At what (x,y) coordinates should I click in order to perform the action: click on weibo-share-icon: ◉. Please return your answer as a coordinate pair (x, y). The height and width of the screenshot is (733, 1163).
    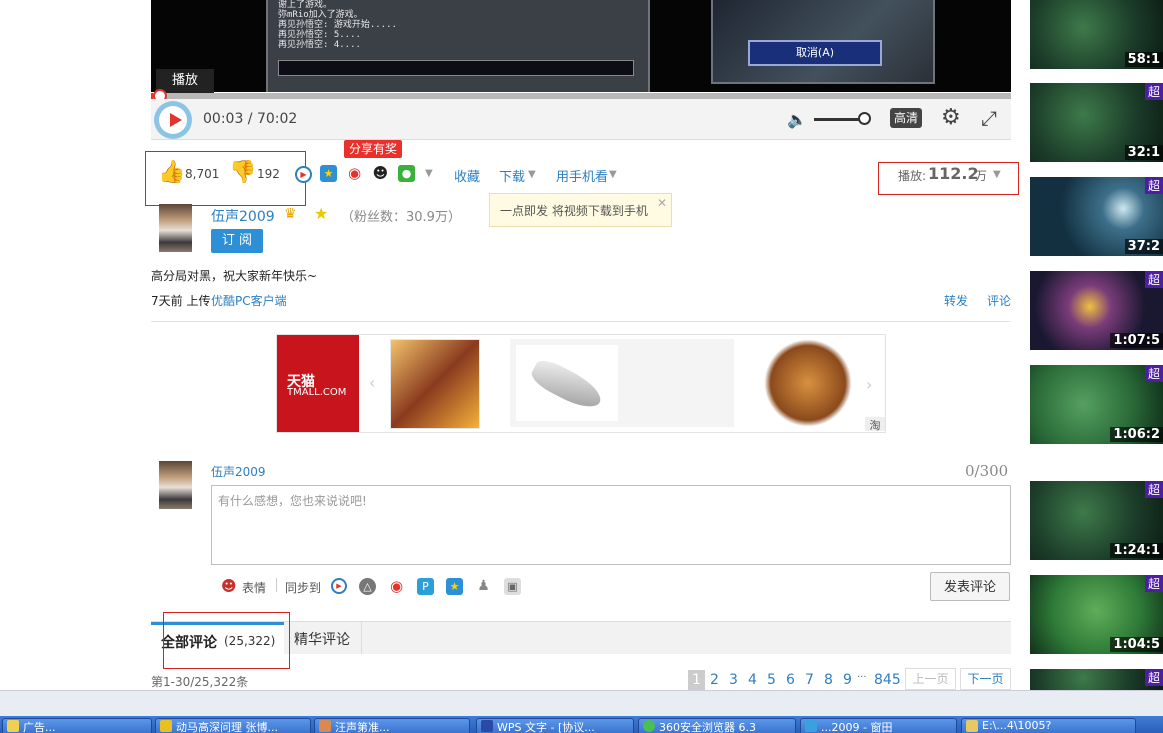
    Looking at the image, I should click on (354, 173).